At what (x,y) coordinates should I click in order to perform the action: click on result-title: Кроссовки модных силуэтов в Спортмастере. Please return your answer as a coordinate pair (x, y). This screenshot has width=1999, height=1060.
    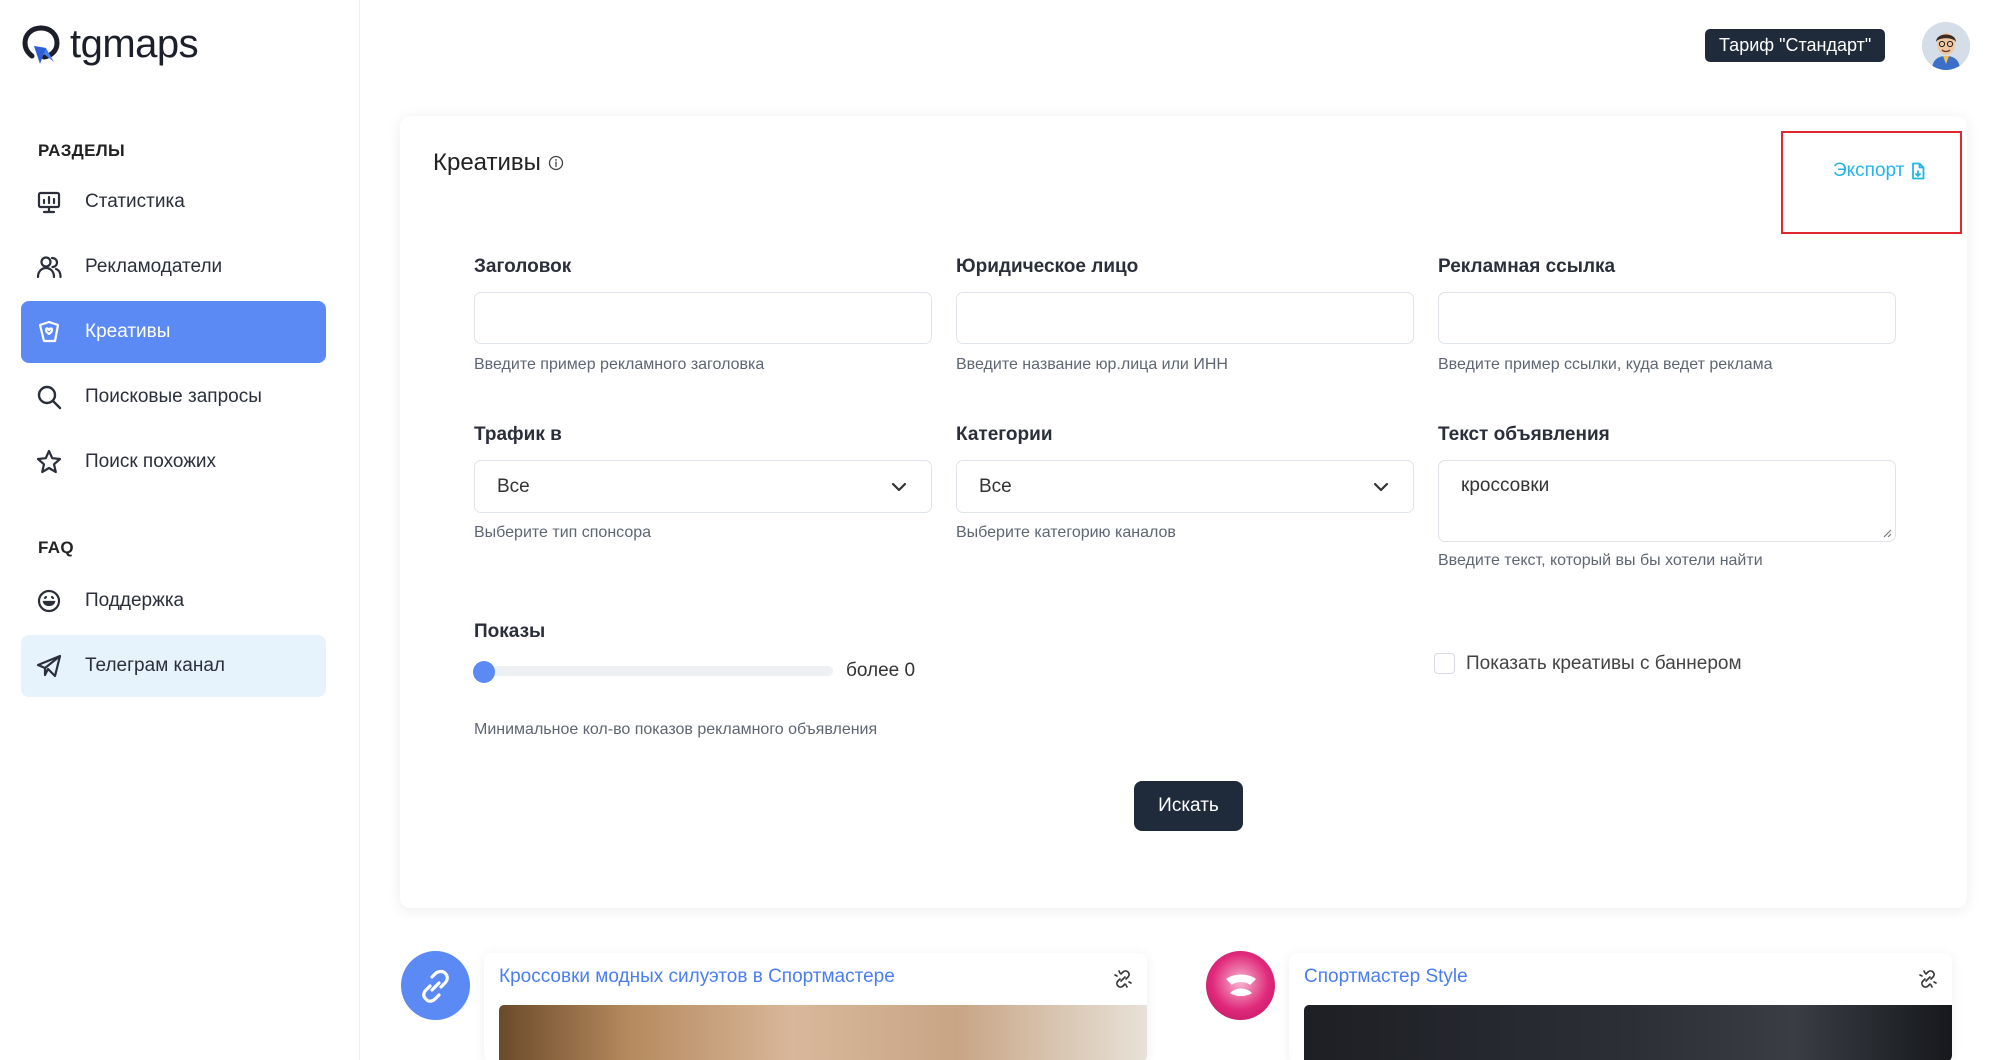
    Looking at the image, I should click on (697, 977).